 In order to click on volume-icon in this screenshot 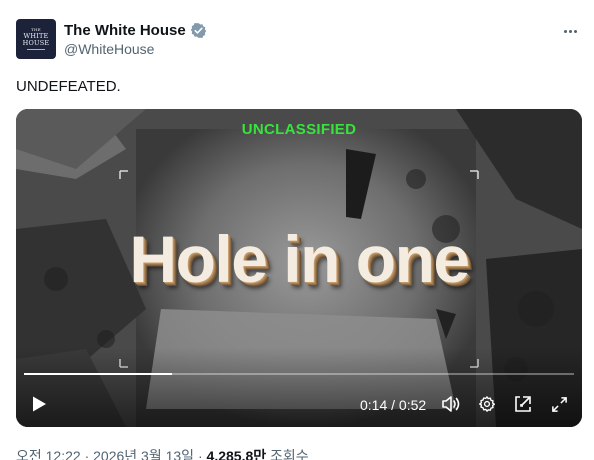, I will do `click(451, 404)`.